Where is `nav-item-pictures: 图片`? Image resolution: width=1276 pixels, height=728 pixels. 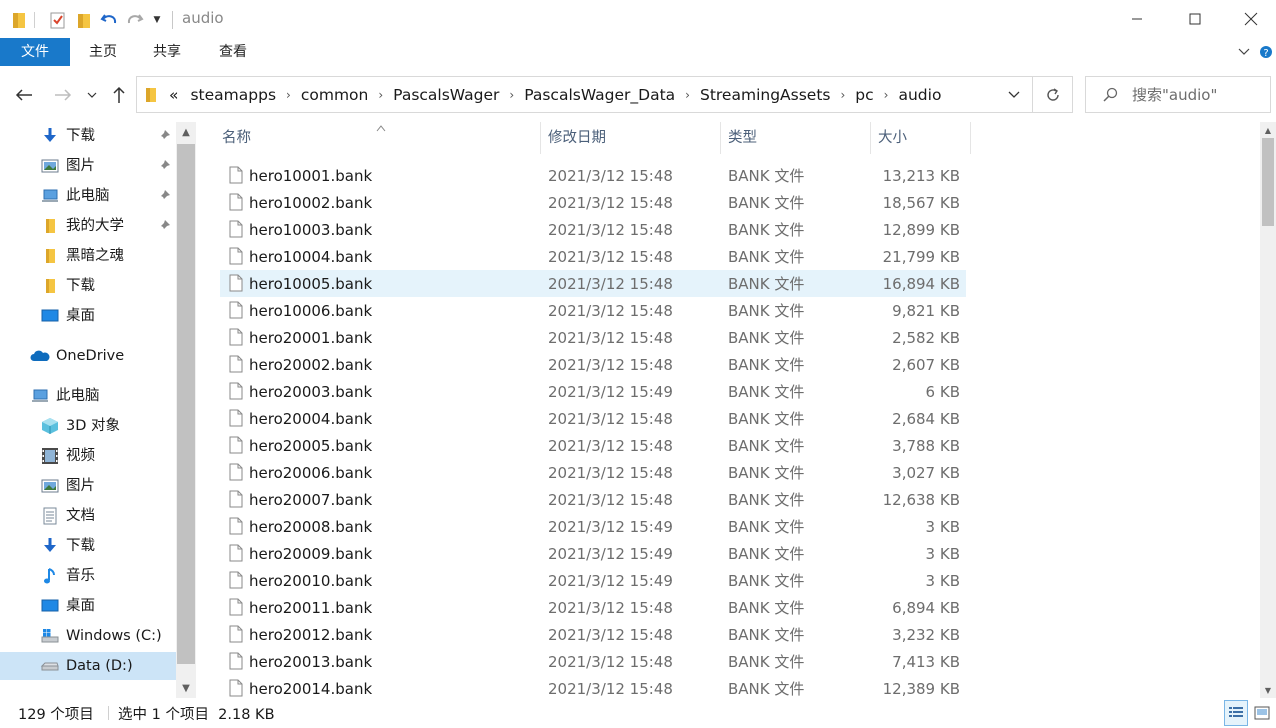 nav-item-pictures: 图片 is located at coordinates (67, 486).